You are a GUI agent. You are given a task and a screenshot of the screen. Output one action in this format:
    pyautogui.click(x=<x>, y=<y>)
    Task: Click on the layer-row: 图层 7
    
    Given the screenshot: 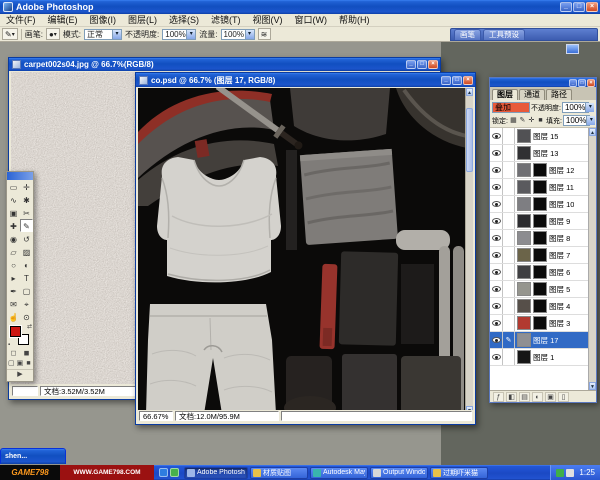 What is the action you would take?
    pyautogui.click(x=539, y=255)
    